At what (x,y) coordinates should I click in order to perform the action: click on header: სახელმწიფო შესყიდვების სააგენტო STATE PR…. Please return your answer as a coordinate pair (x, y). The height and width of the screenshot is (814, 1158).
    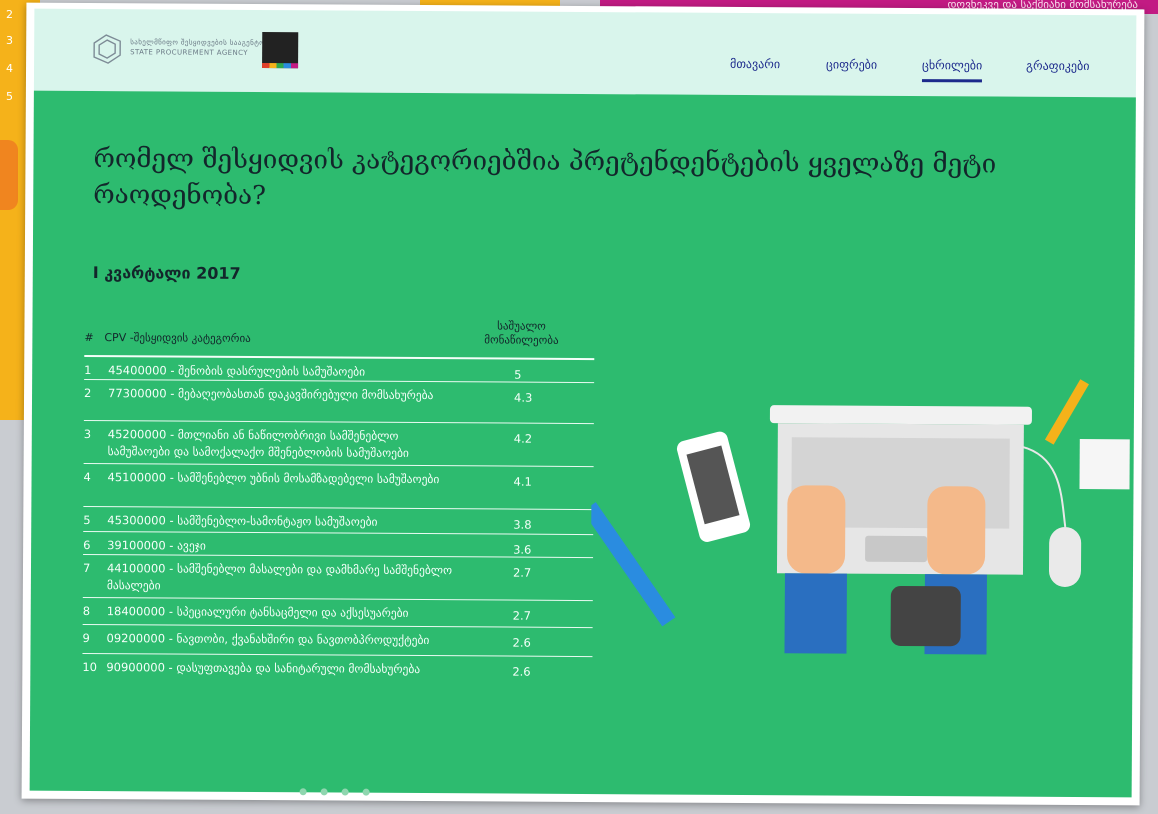
    Looking at the image, I should click on (585, 53).